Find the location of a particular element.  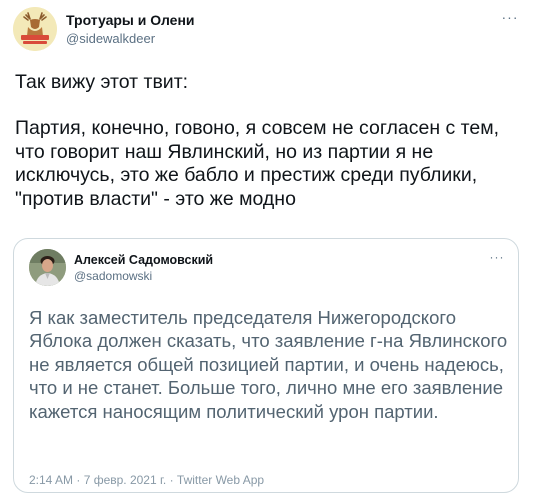

author-block: Тротуары и Олени @sidewalkdeer is located at coordinates (130, 29).